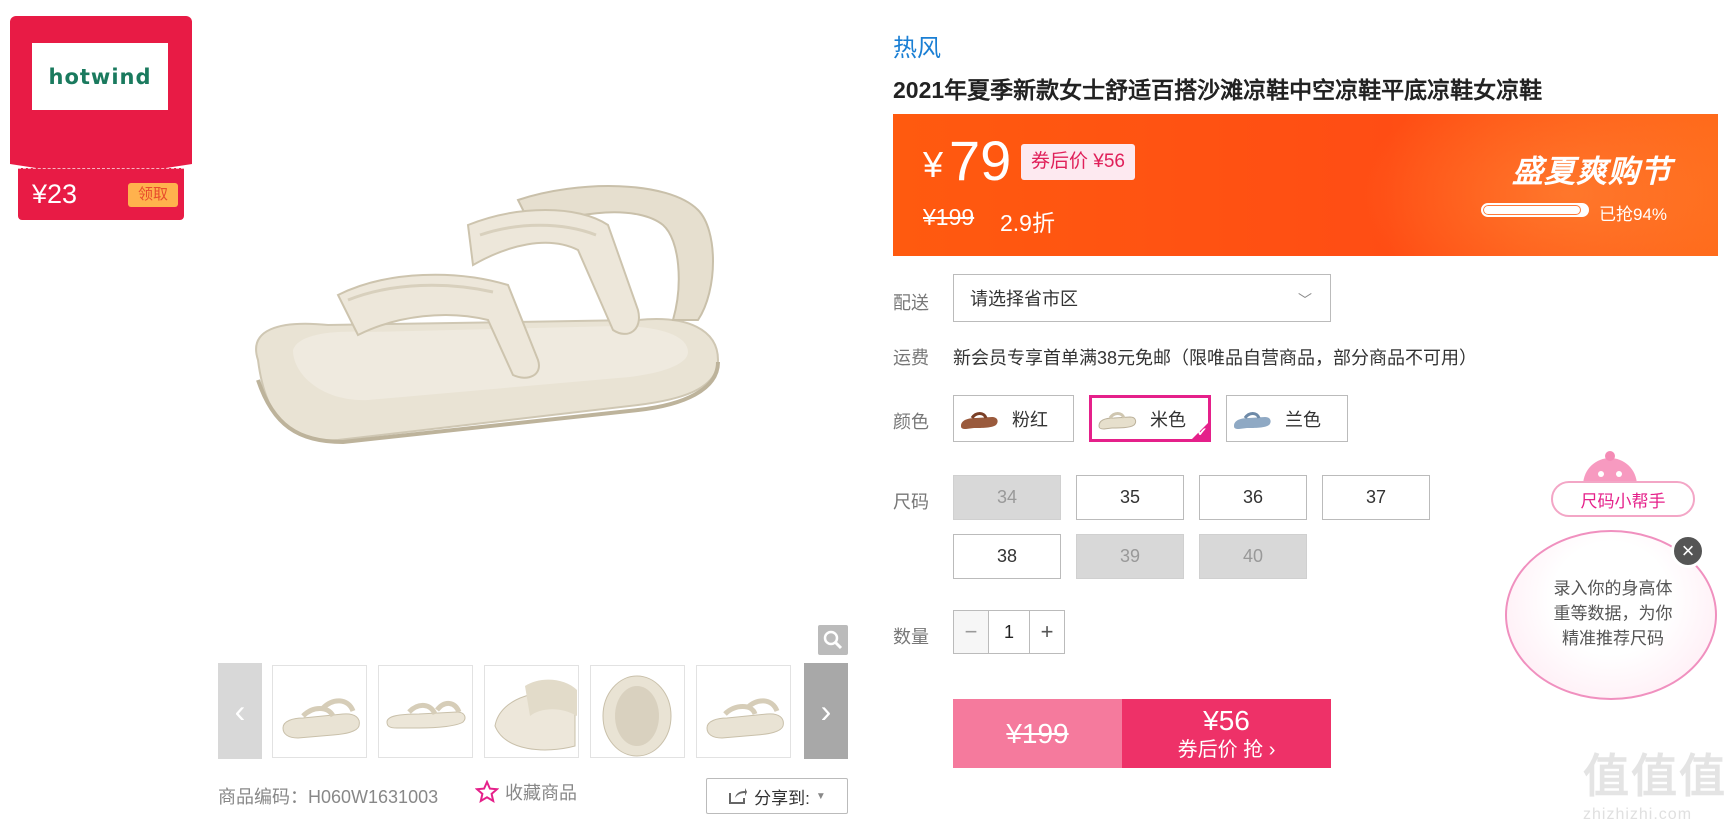 The image size is (1733, 826). Describe the element at coordinates (1633, 214) in the screenshot. I see `sold-progress-text: 已抢94%` at that location.